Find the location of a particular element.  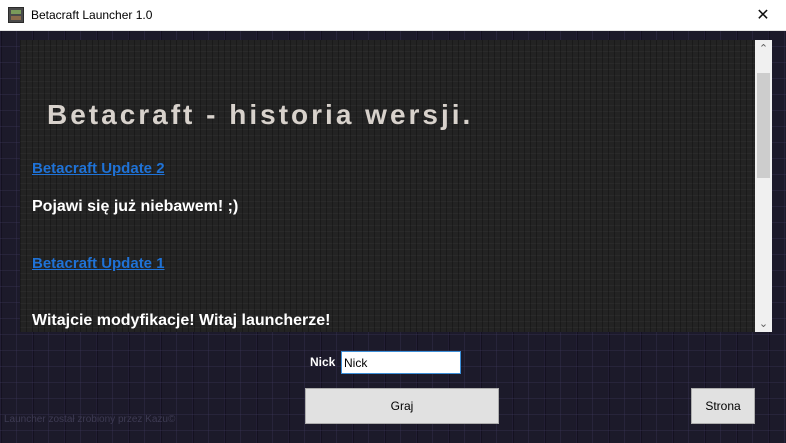

title-bar: Betacraft Launcher 1.0 ✕ is located at coordinates (393, 15).